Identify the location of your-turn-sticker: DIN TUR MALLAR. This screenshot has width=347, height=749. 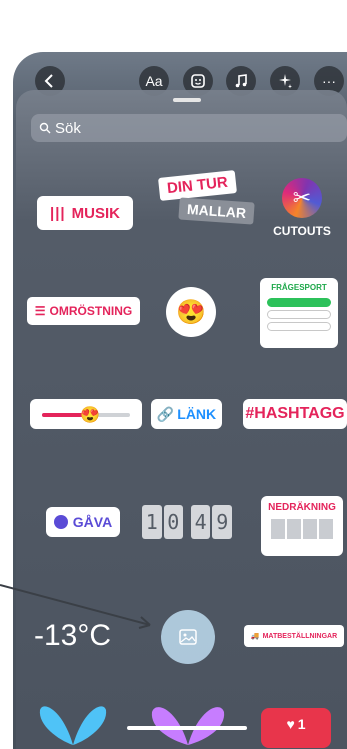
(204, 208).